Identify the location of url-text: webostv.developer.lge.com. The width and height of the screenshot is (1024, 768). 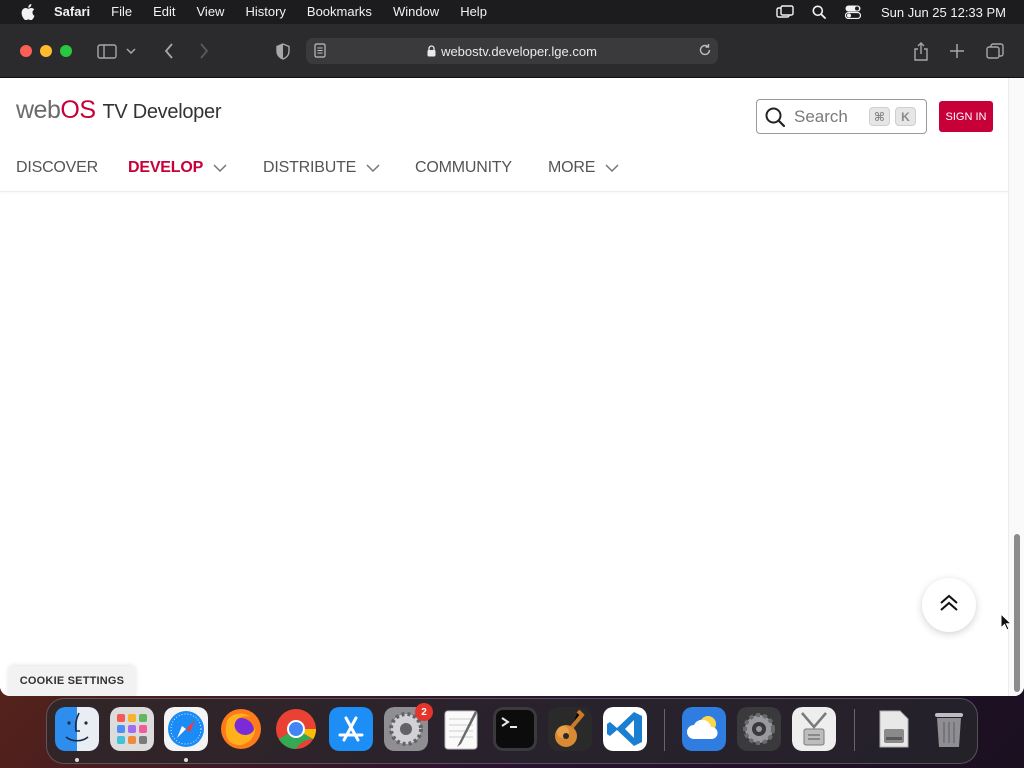
(519, 51).